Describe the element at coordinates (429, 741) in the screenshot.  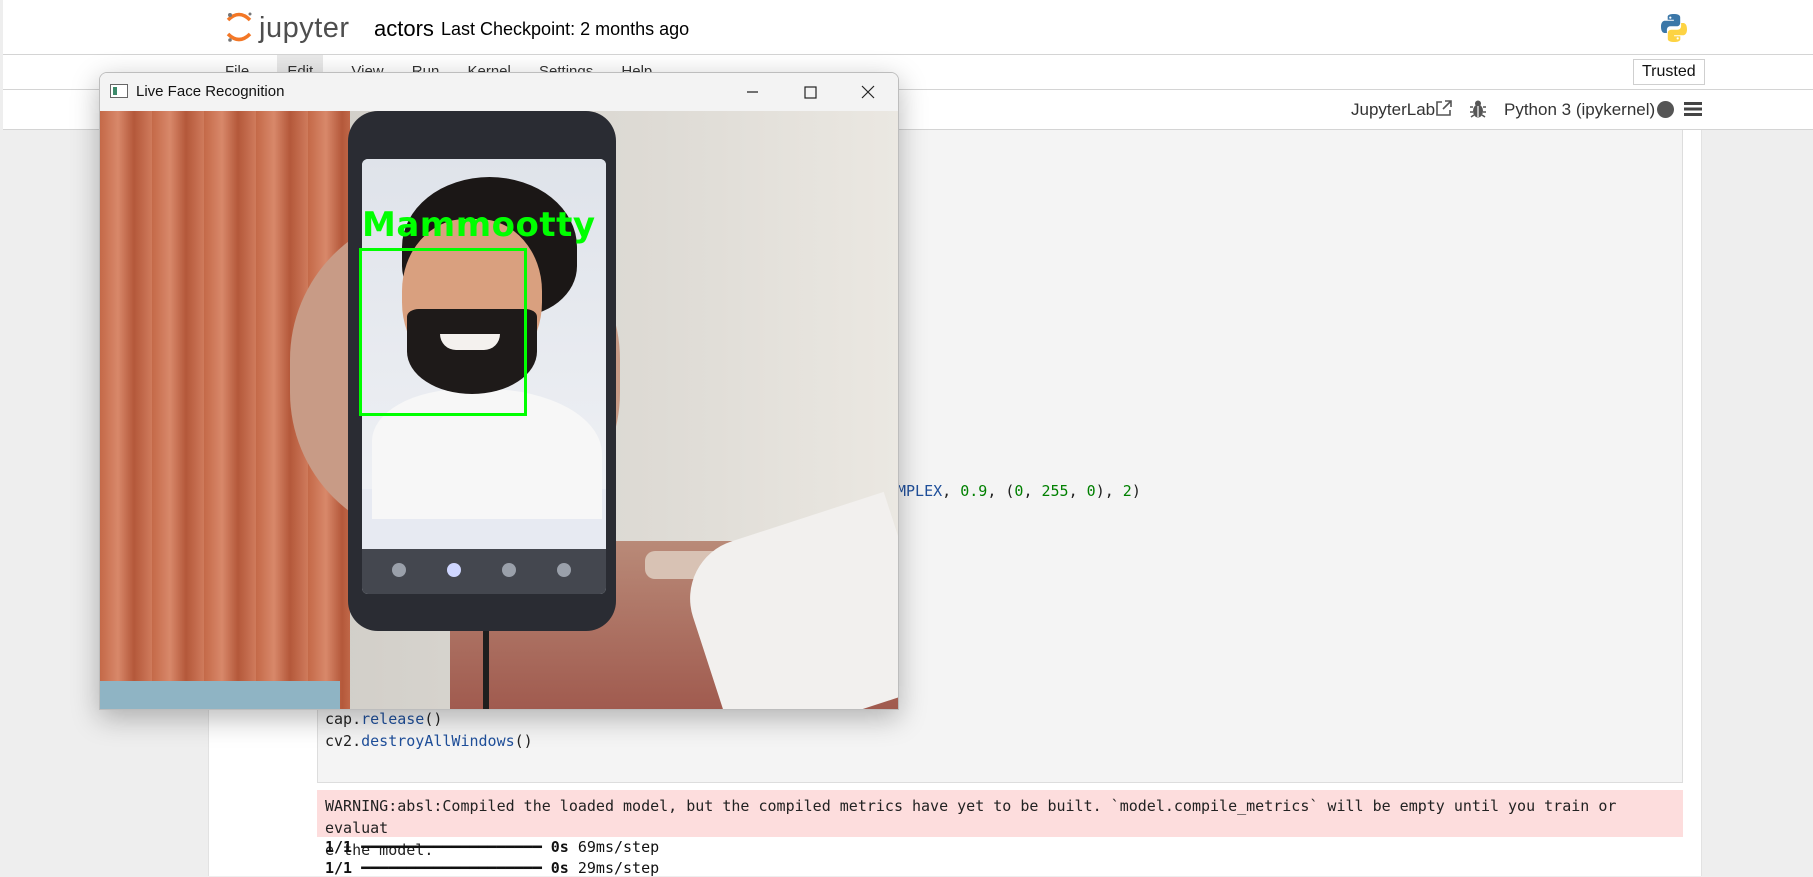
I see `code-line-destroy: cv2.destroyAllWindows()` at that location.